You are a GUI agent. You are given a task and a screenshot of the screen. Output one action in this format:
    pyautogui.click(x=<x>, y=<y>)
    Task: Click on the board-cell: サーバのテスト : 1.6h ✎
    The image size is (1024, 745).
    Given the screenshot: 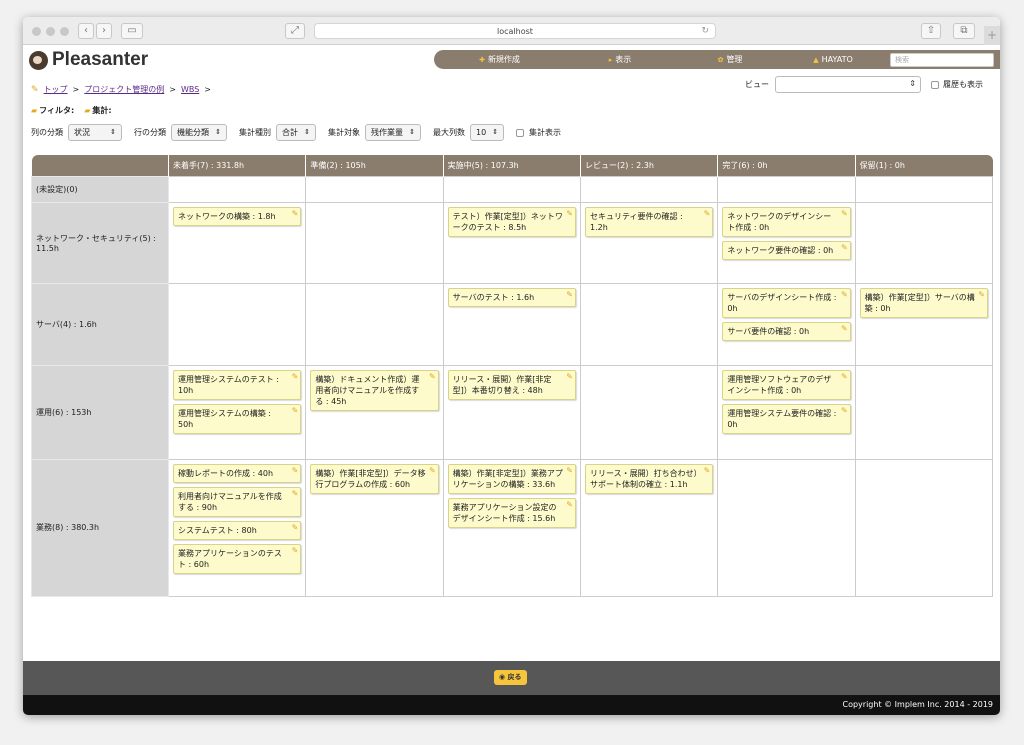 What is the action you would take?
    pyautogui.click(x=511, y=324)
    